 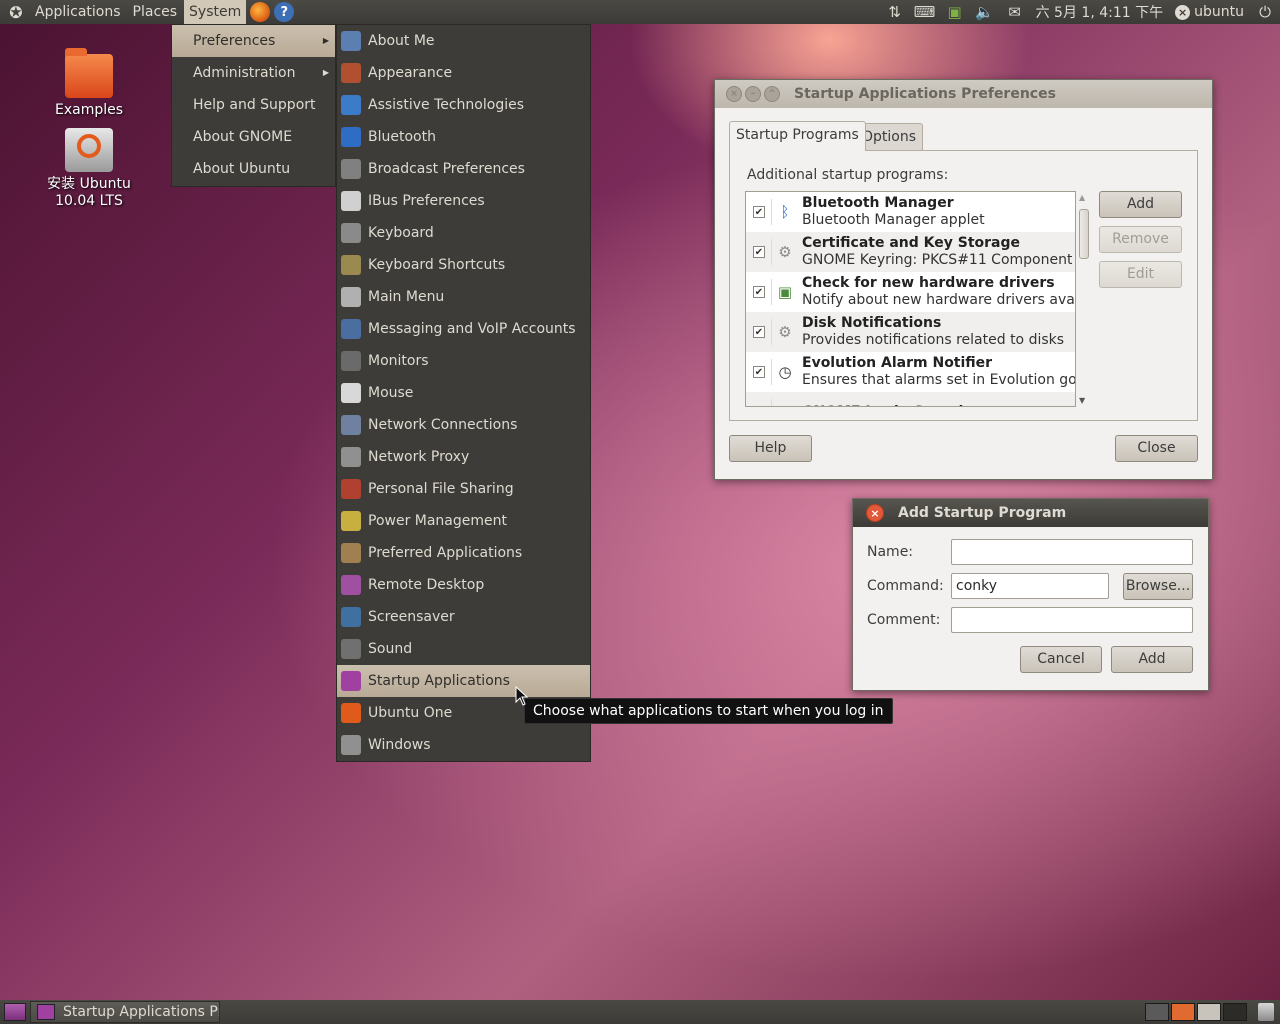 What do you see at coordinates (463, 649) in the screenshot?
I see `menu-item-sound: Sound` at bounding box center [463, 649].